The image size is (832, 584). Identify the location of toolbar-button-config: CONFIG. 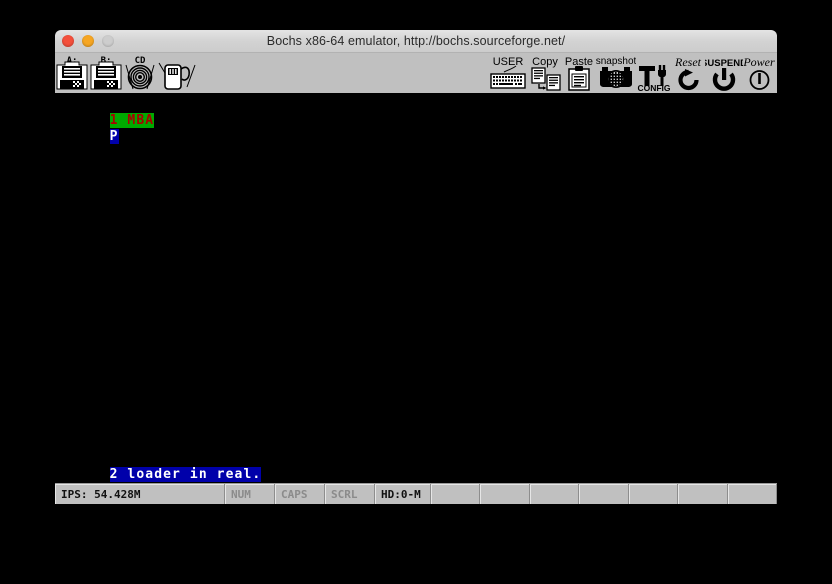
(654, 73).